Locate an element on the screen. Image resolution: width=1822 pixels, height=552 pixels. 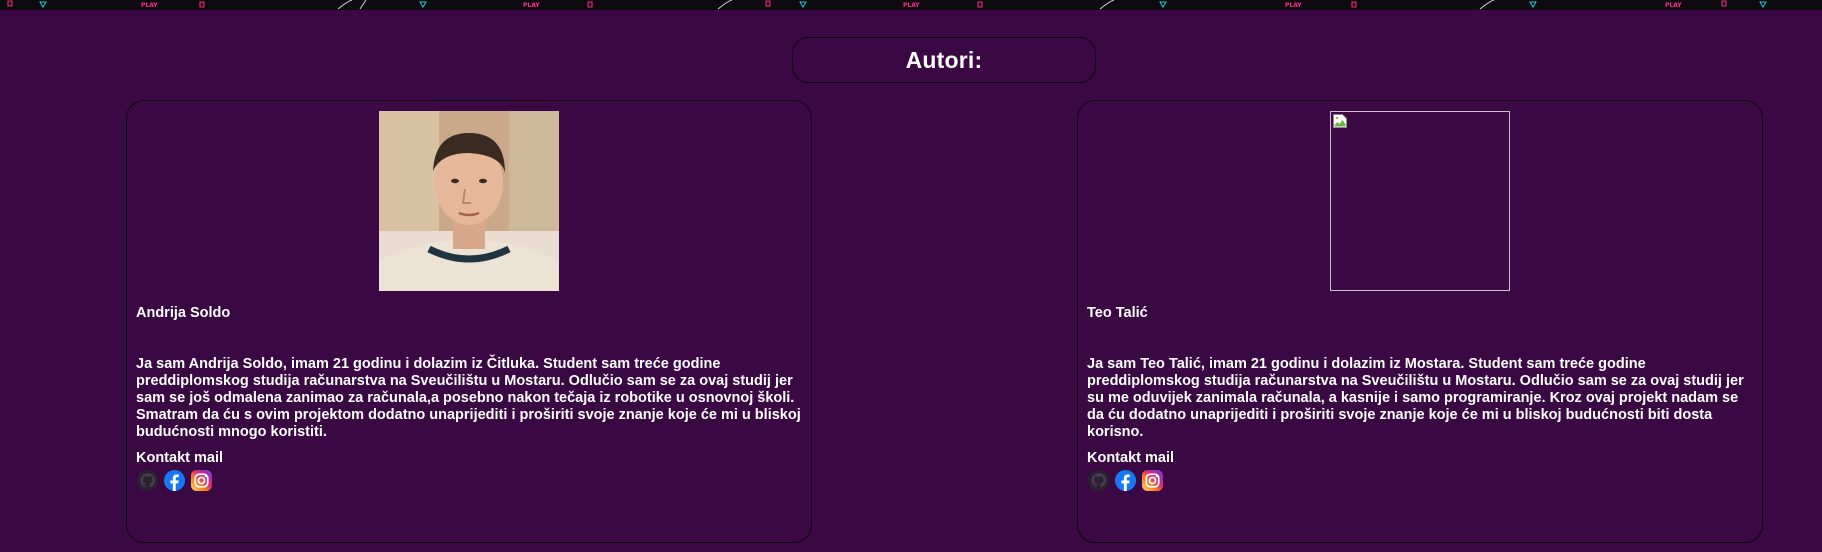
author-name: Andrija Soldo is located at coordinates (183, 313).